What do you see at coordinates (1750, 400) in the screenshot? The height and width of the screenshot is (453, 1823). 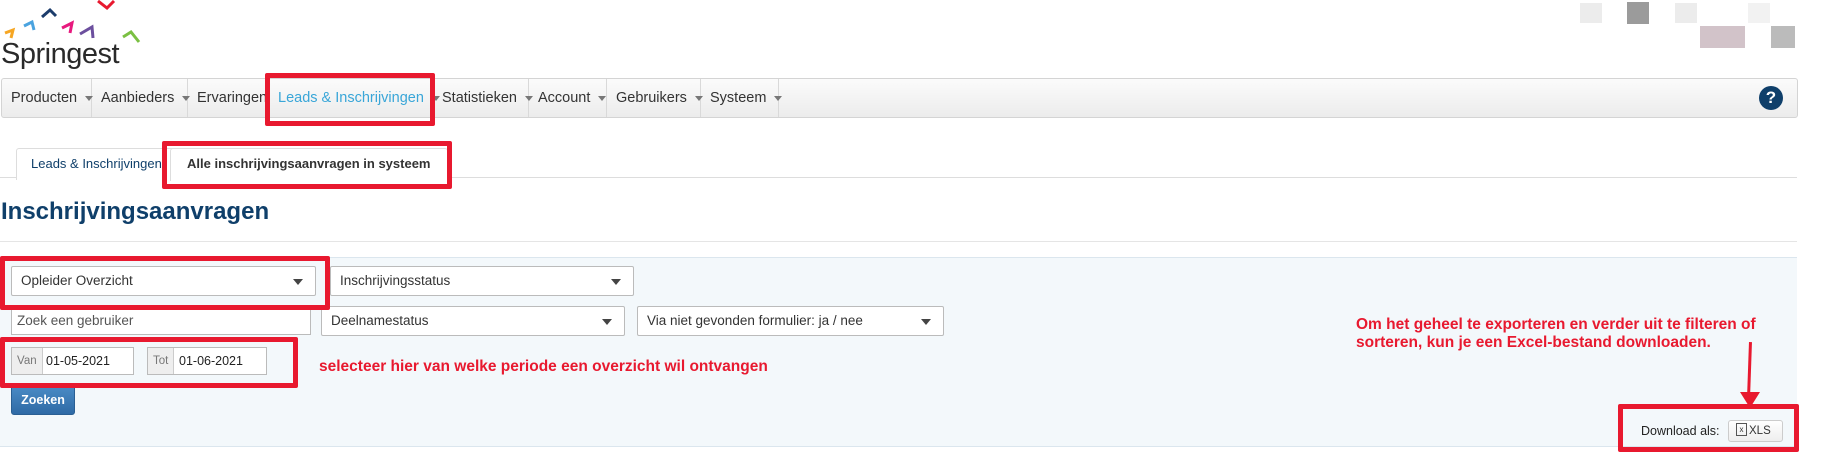 I see `arrow-down-icon` at bounding box center [1750, 400].